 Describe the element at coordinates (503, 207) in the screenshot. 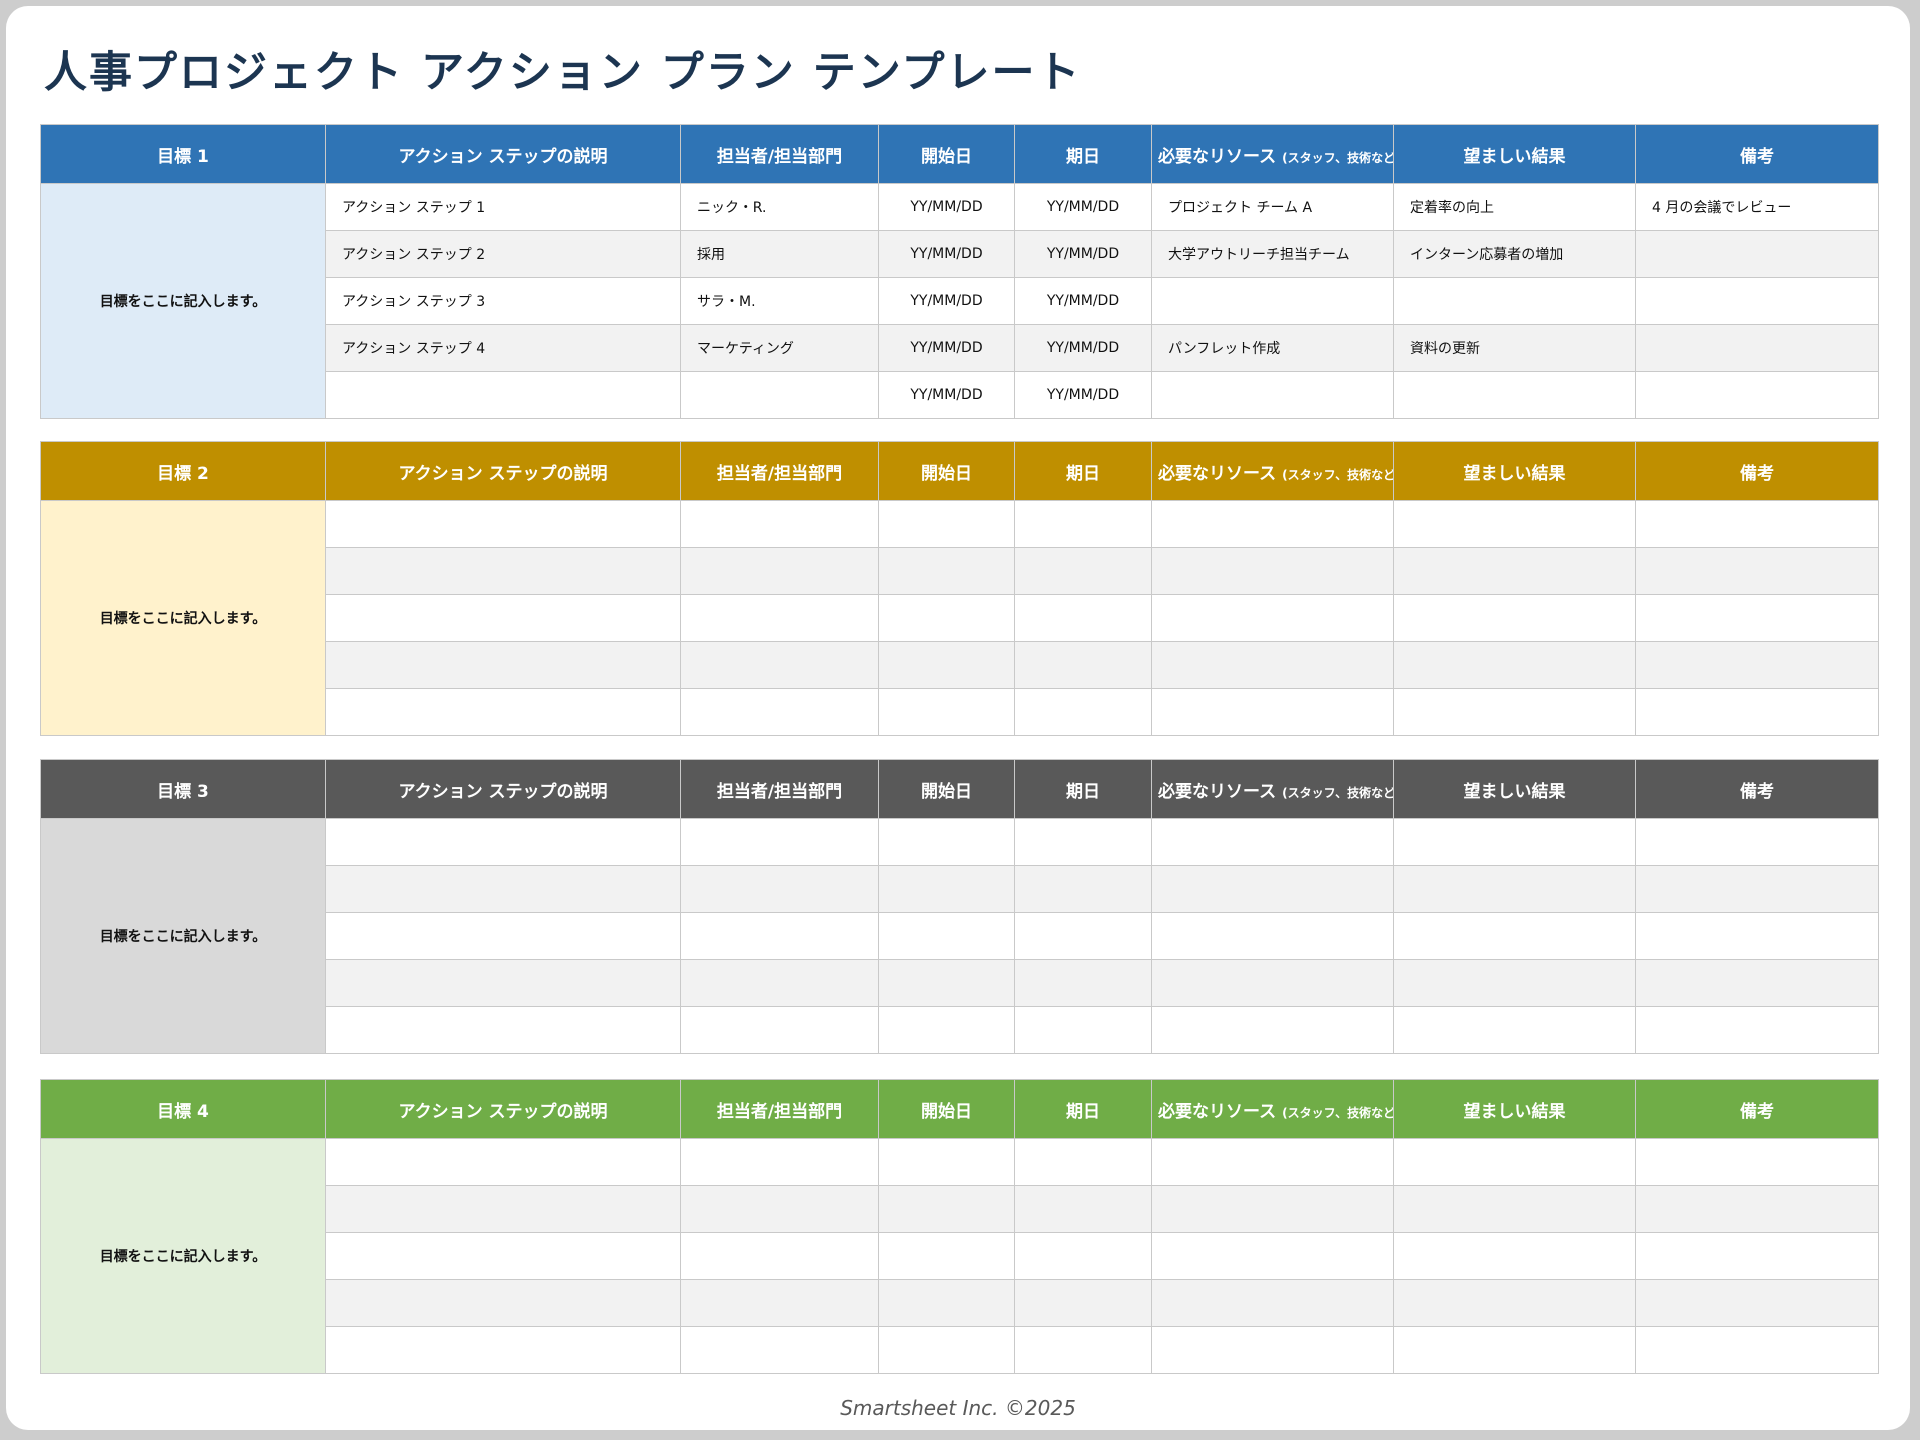

I see `description-cell: アクション ステップ 1` at that location.